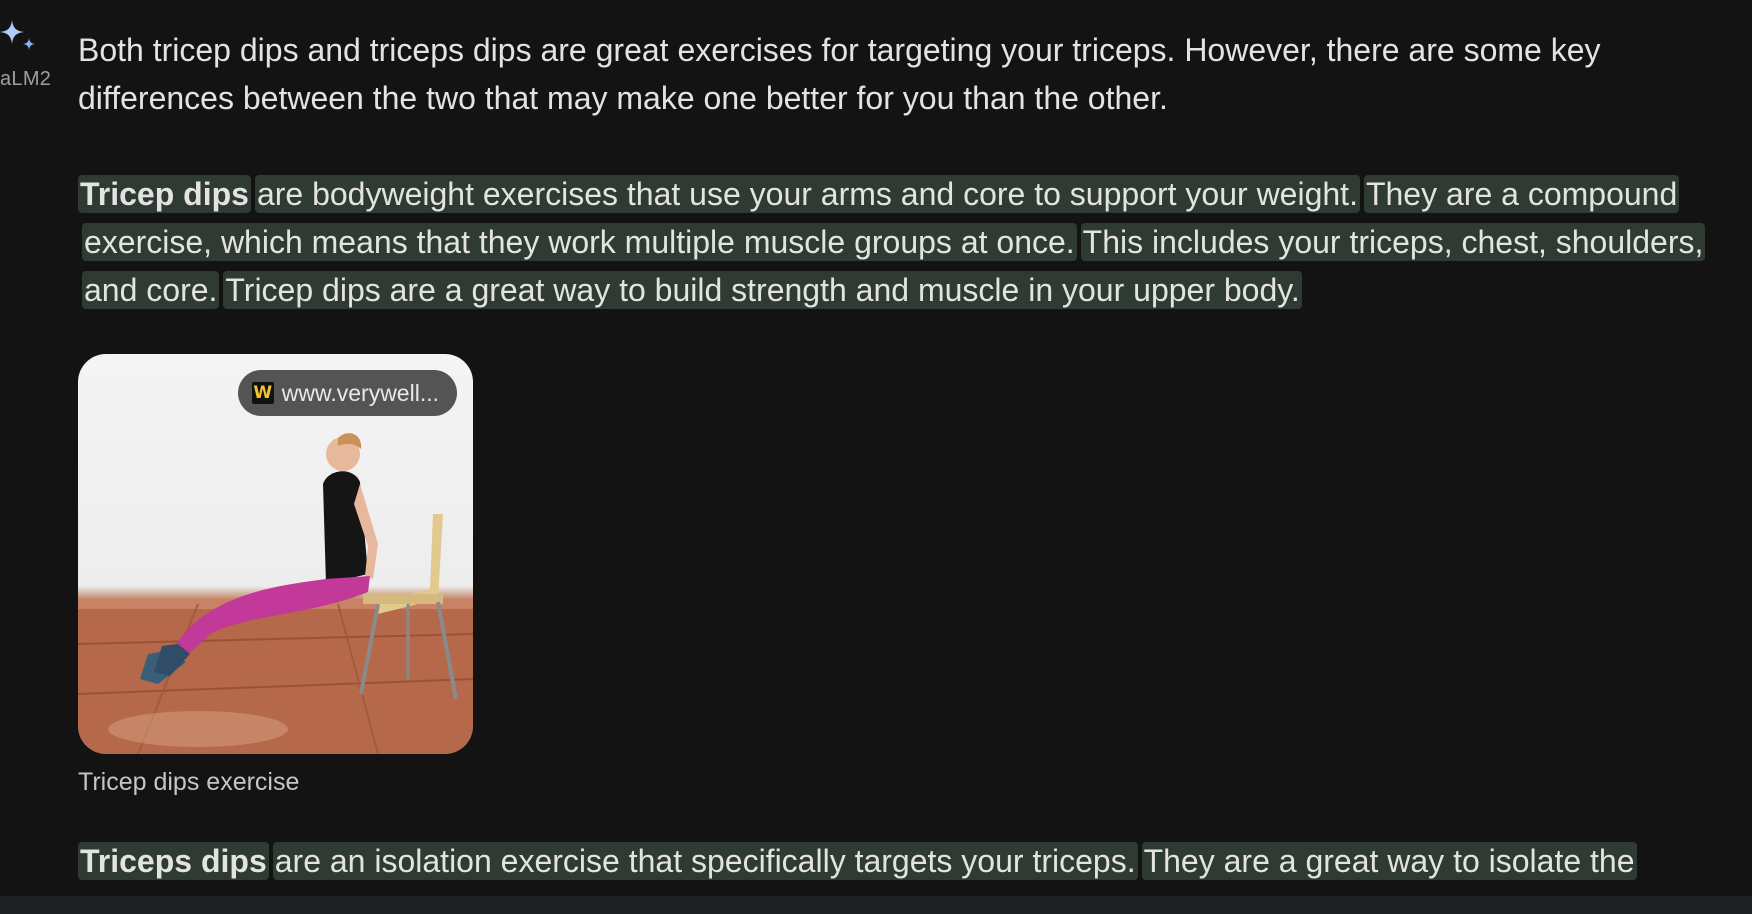  What do you see at coordinates (262, 393) in the screenshot?
I see `verywell-favicon-icon: W` at bounding box center [262, 393].